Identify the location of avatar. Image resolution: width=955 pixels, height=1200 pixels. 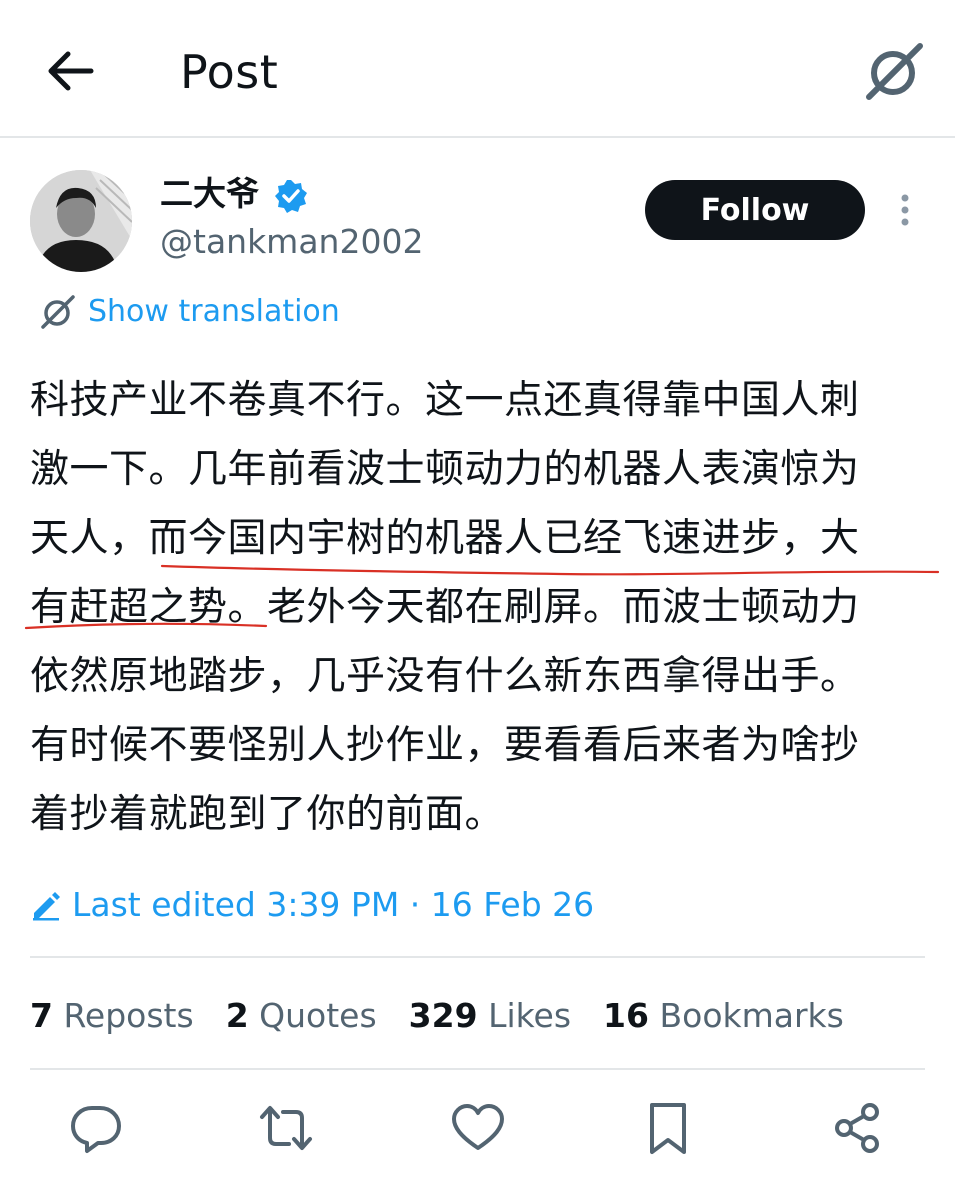
(81, 221).